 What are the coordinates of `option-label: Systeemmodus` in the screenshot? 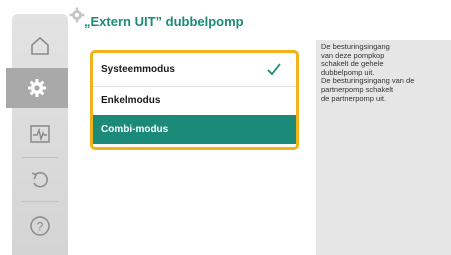 It's located at (138, 69).